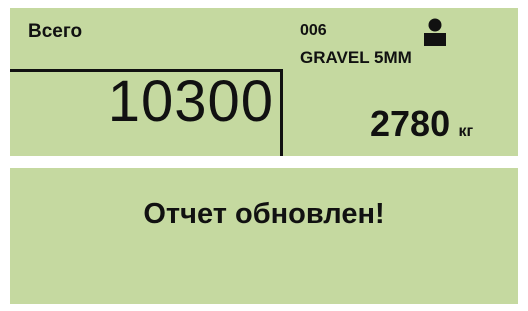 This screenshot has height=311, width=528. Describe the element at coordinates (410, 123) in the screenshot. I see `weight-value: 2780` at that location.